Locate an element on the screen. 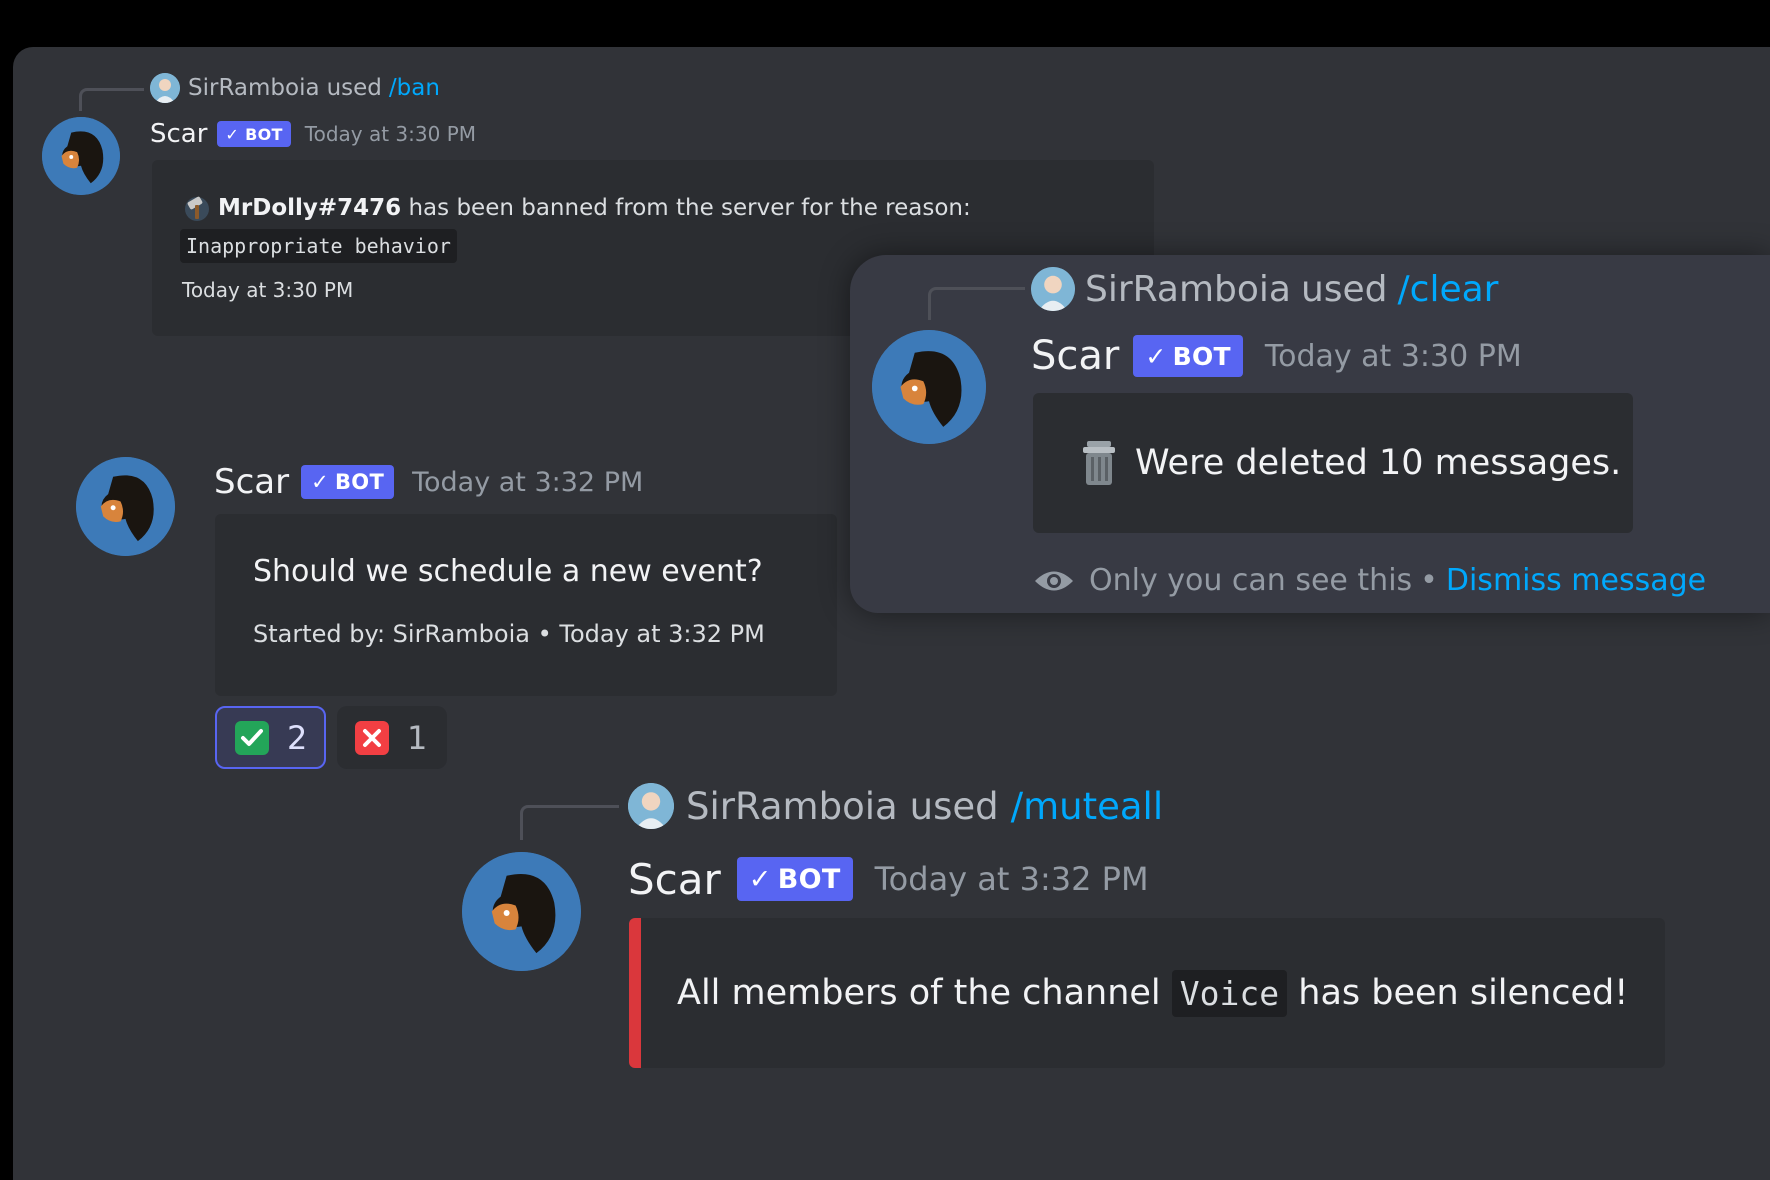 The image size is (1770, 1180). ephemeral-text: Only you can see this is located at coordinates (1251, 580).